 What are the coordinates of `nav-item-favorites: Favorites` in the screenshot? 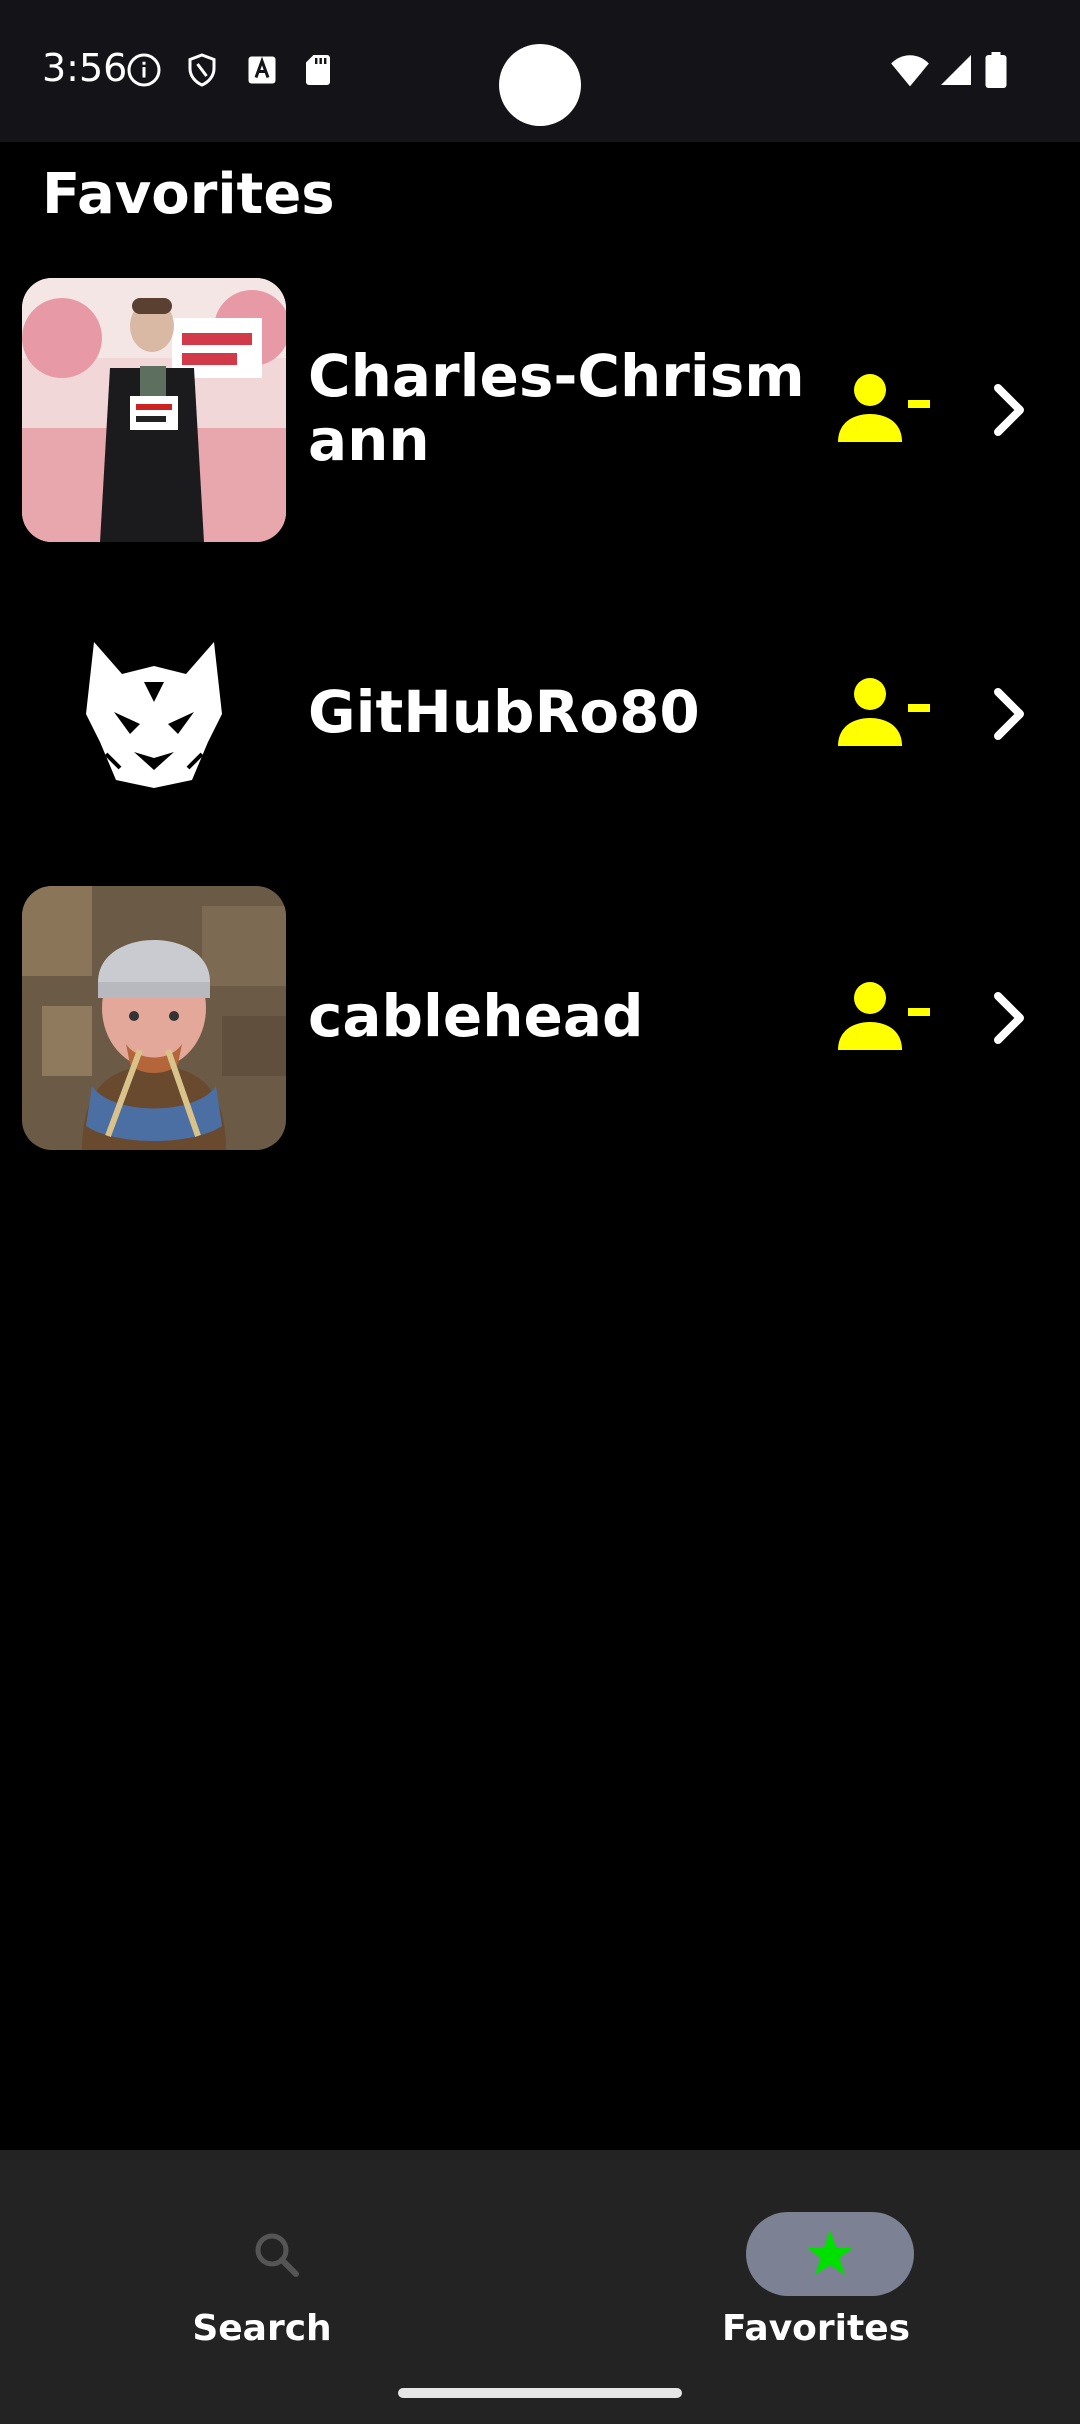 It's located at (816, 2265).